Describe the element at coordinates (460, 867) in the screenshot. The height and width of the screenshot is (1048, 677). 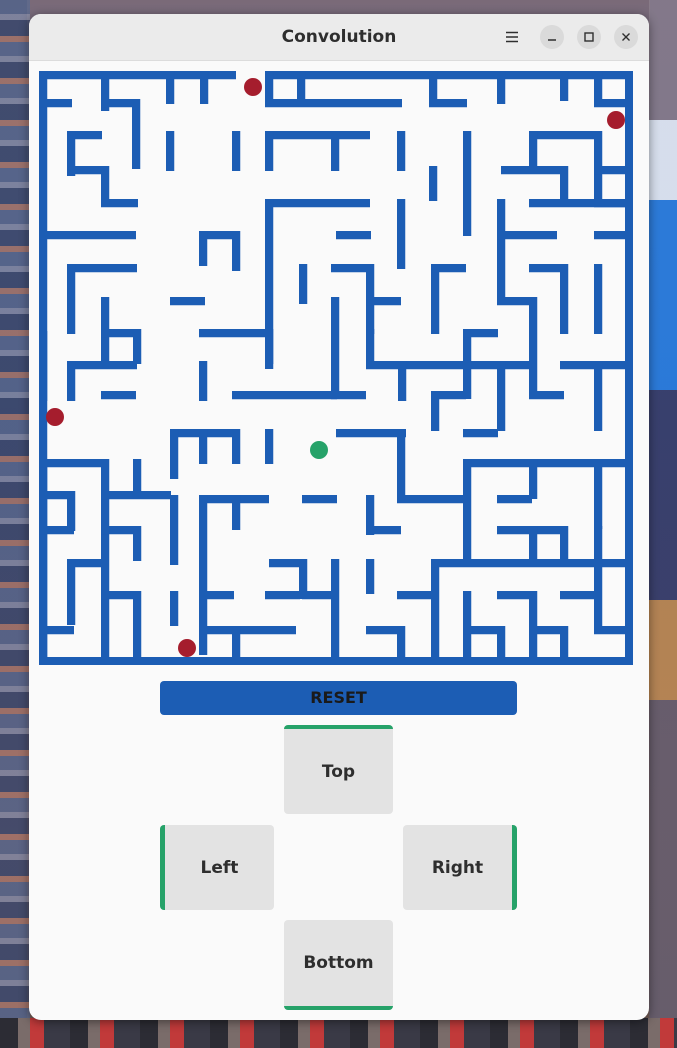
I see `move-right-button: Right` at that location.